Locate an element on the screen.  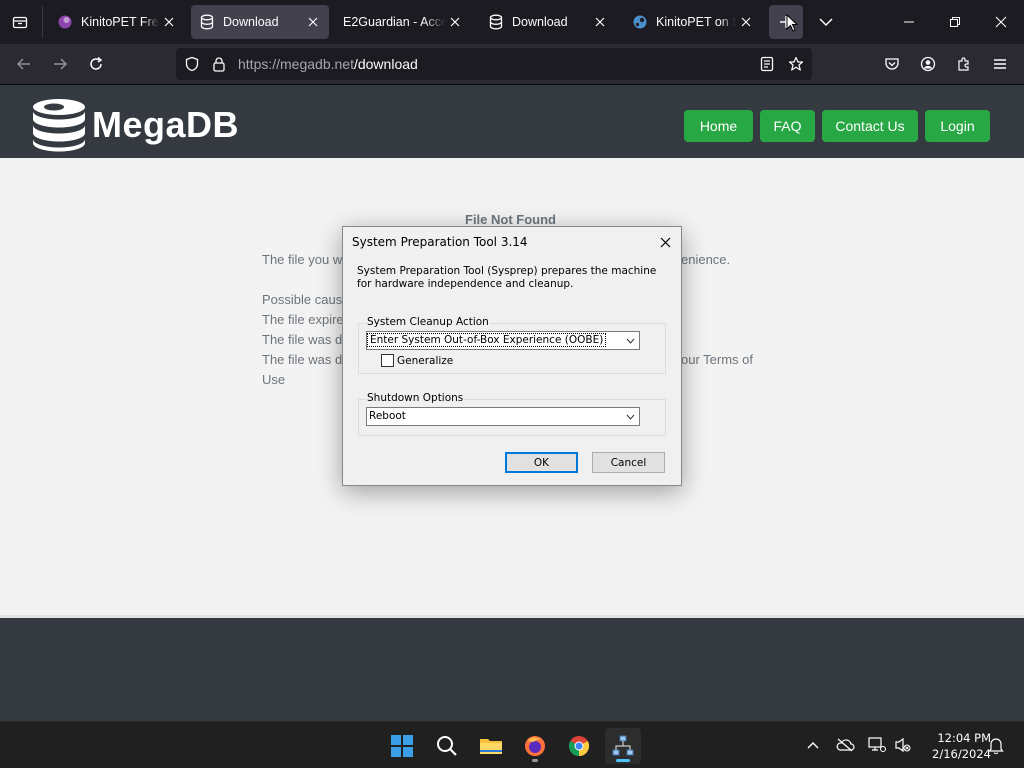
taskbar-file-explorer is located at coordinates (491, 746).